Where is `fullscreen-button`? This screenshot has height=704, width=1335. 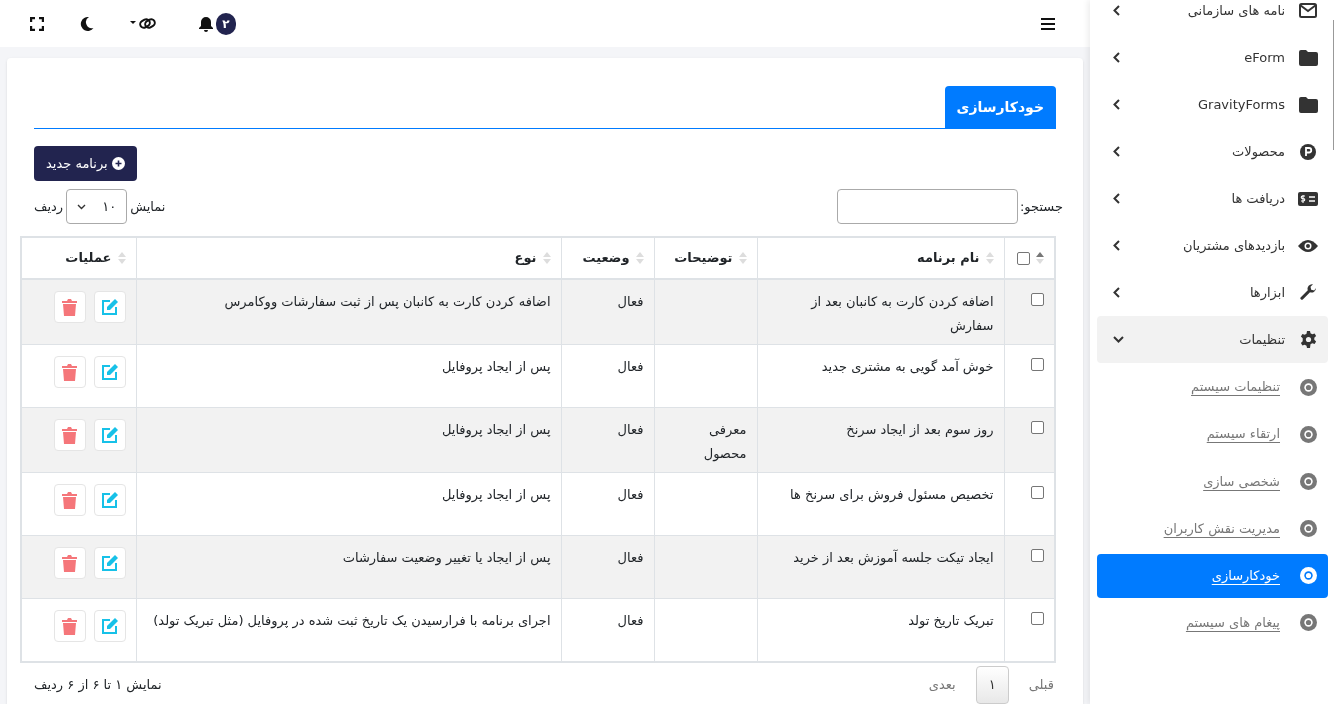
fullscreen-button is located at coordinates (38, 23).